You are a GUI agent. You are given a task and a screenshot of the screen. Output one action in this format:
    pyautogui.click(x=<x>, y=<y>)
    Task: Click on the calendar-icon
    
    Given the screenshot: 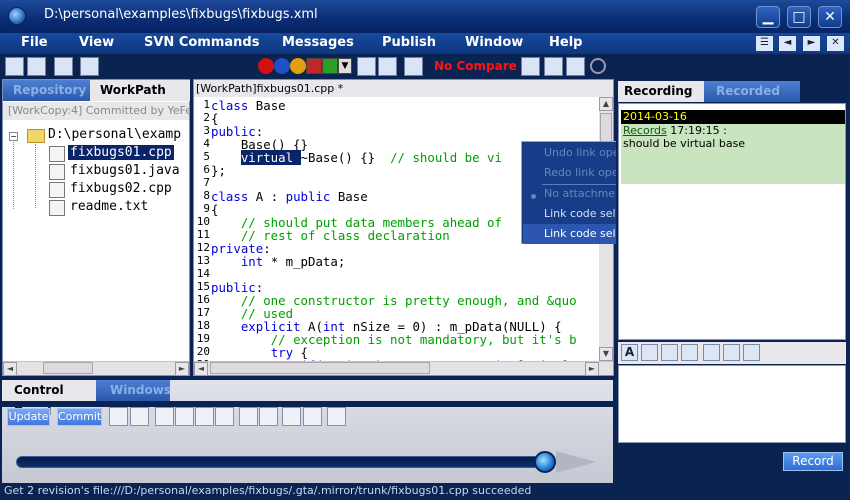 What is the action you would take?
    pyautogui.click(x=336, y=416)
    